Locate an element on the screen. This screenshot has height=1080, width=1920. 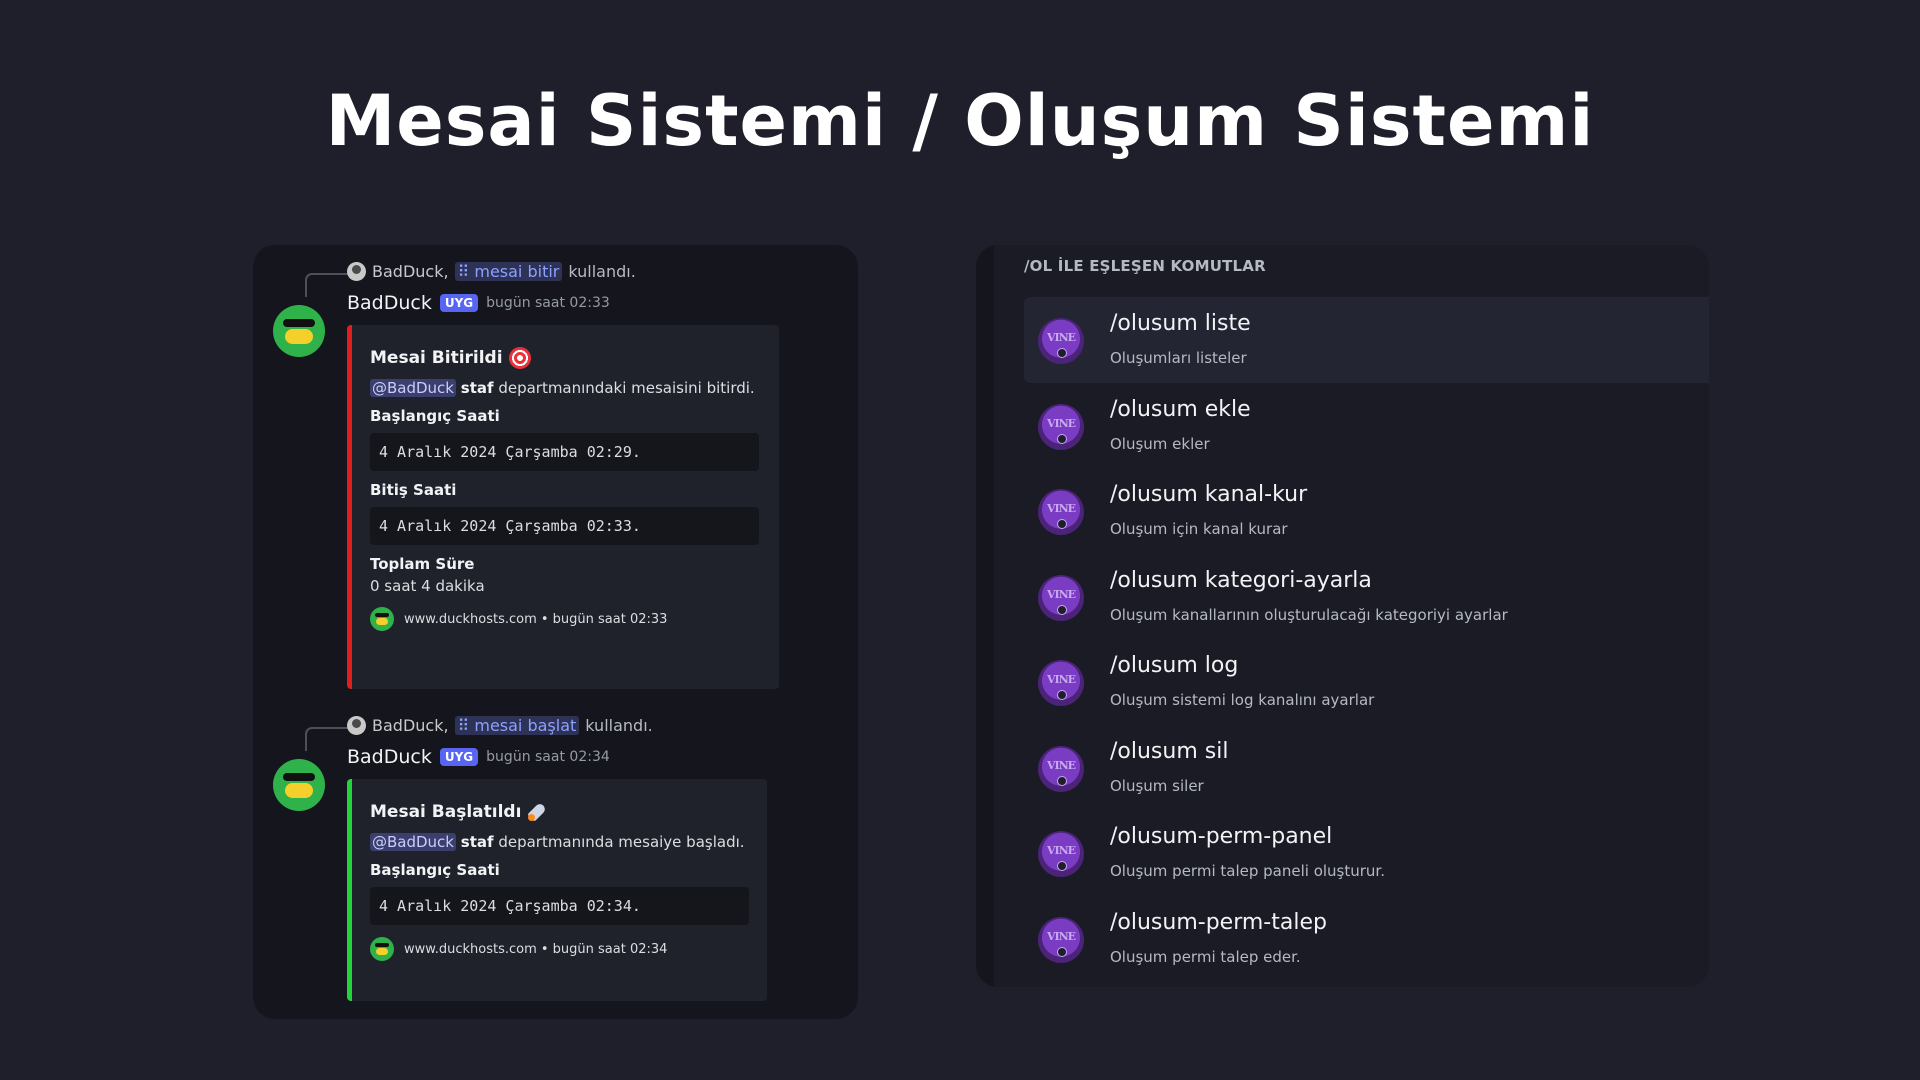
command-description: Oluşum ekler is located at coordinates (1160, 444).